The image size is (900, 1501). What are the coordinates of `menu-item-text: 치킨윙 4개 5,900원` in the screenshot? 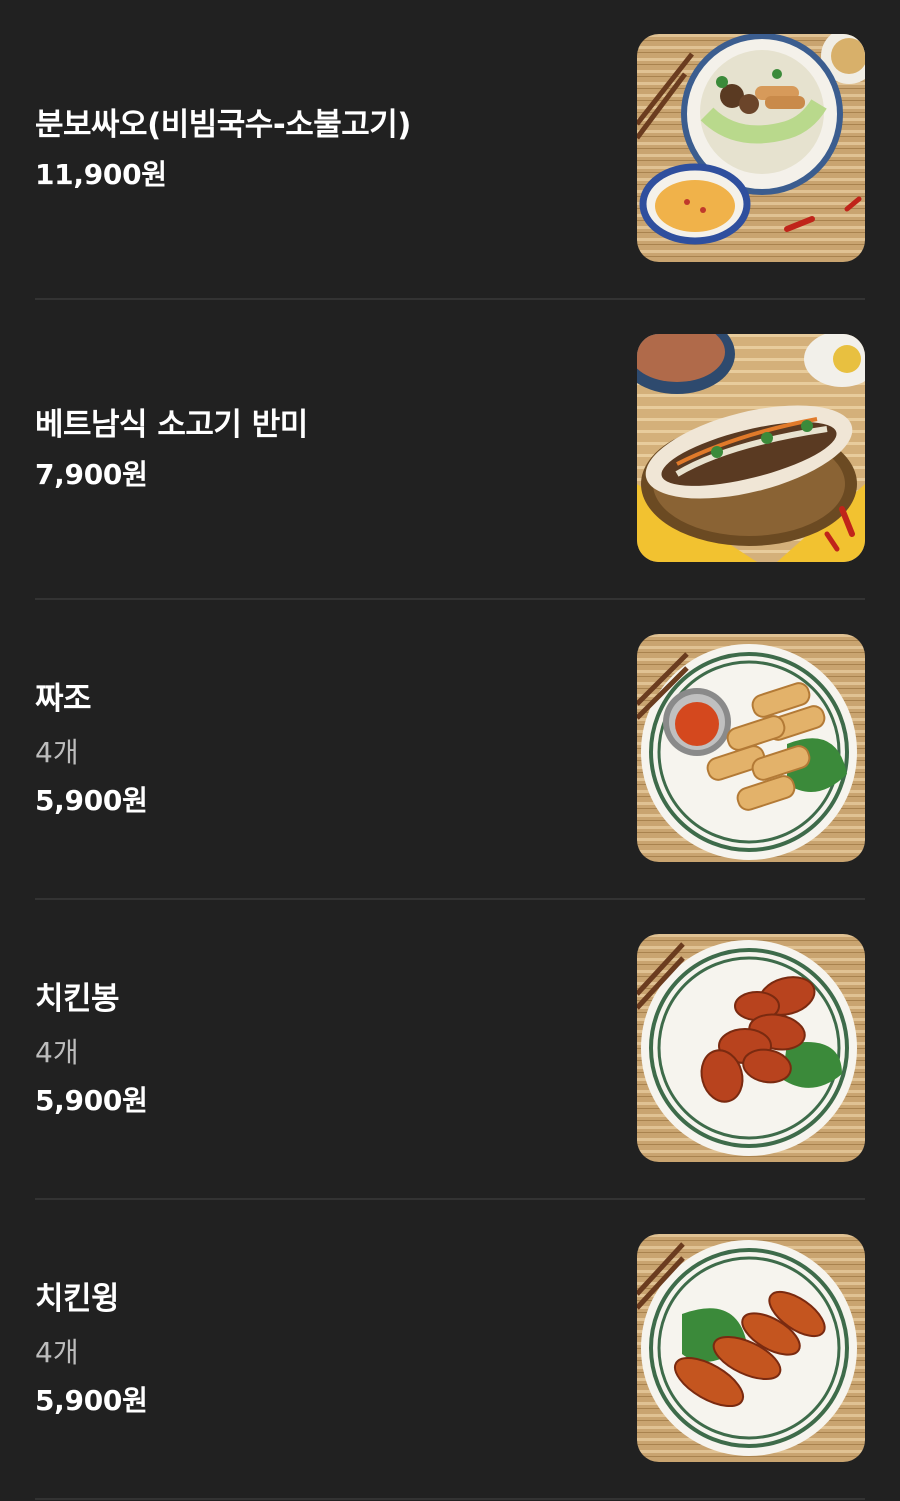 It's located at (315, 1349).